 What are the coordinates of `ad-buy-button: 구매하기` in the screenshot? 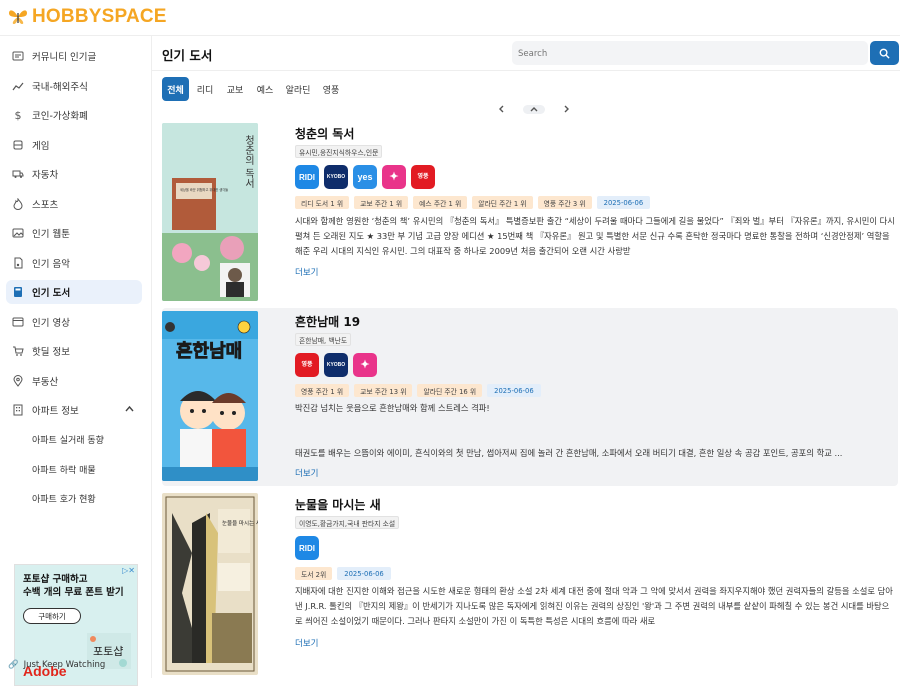 It's located at (52, 616).